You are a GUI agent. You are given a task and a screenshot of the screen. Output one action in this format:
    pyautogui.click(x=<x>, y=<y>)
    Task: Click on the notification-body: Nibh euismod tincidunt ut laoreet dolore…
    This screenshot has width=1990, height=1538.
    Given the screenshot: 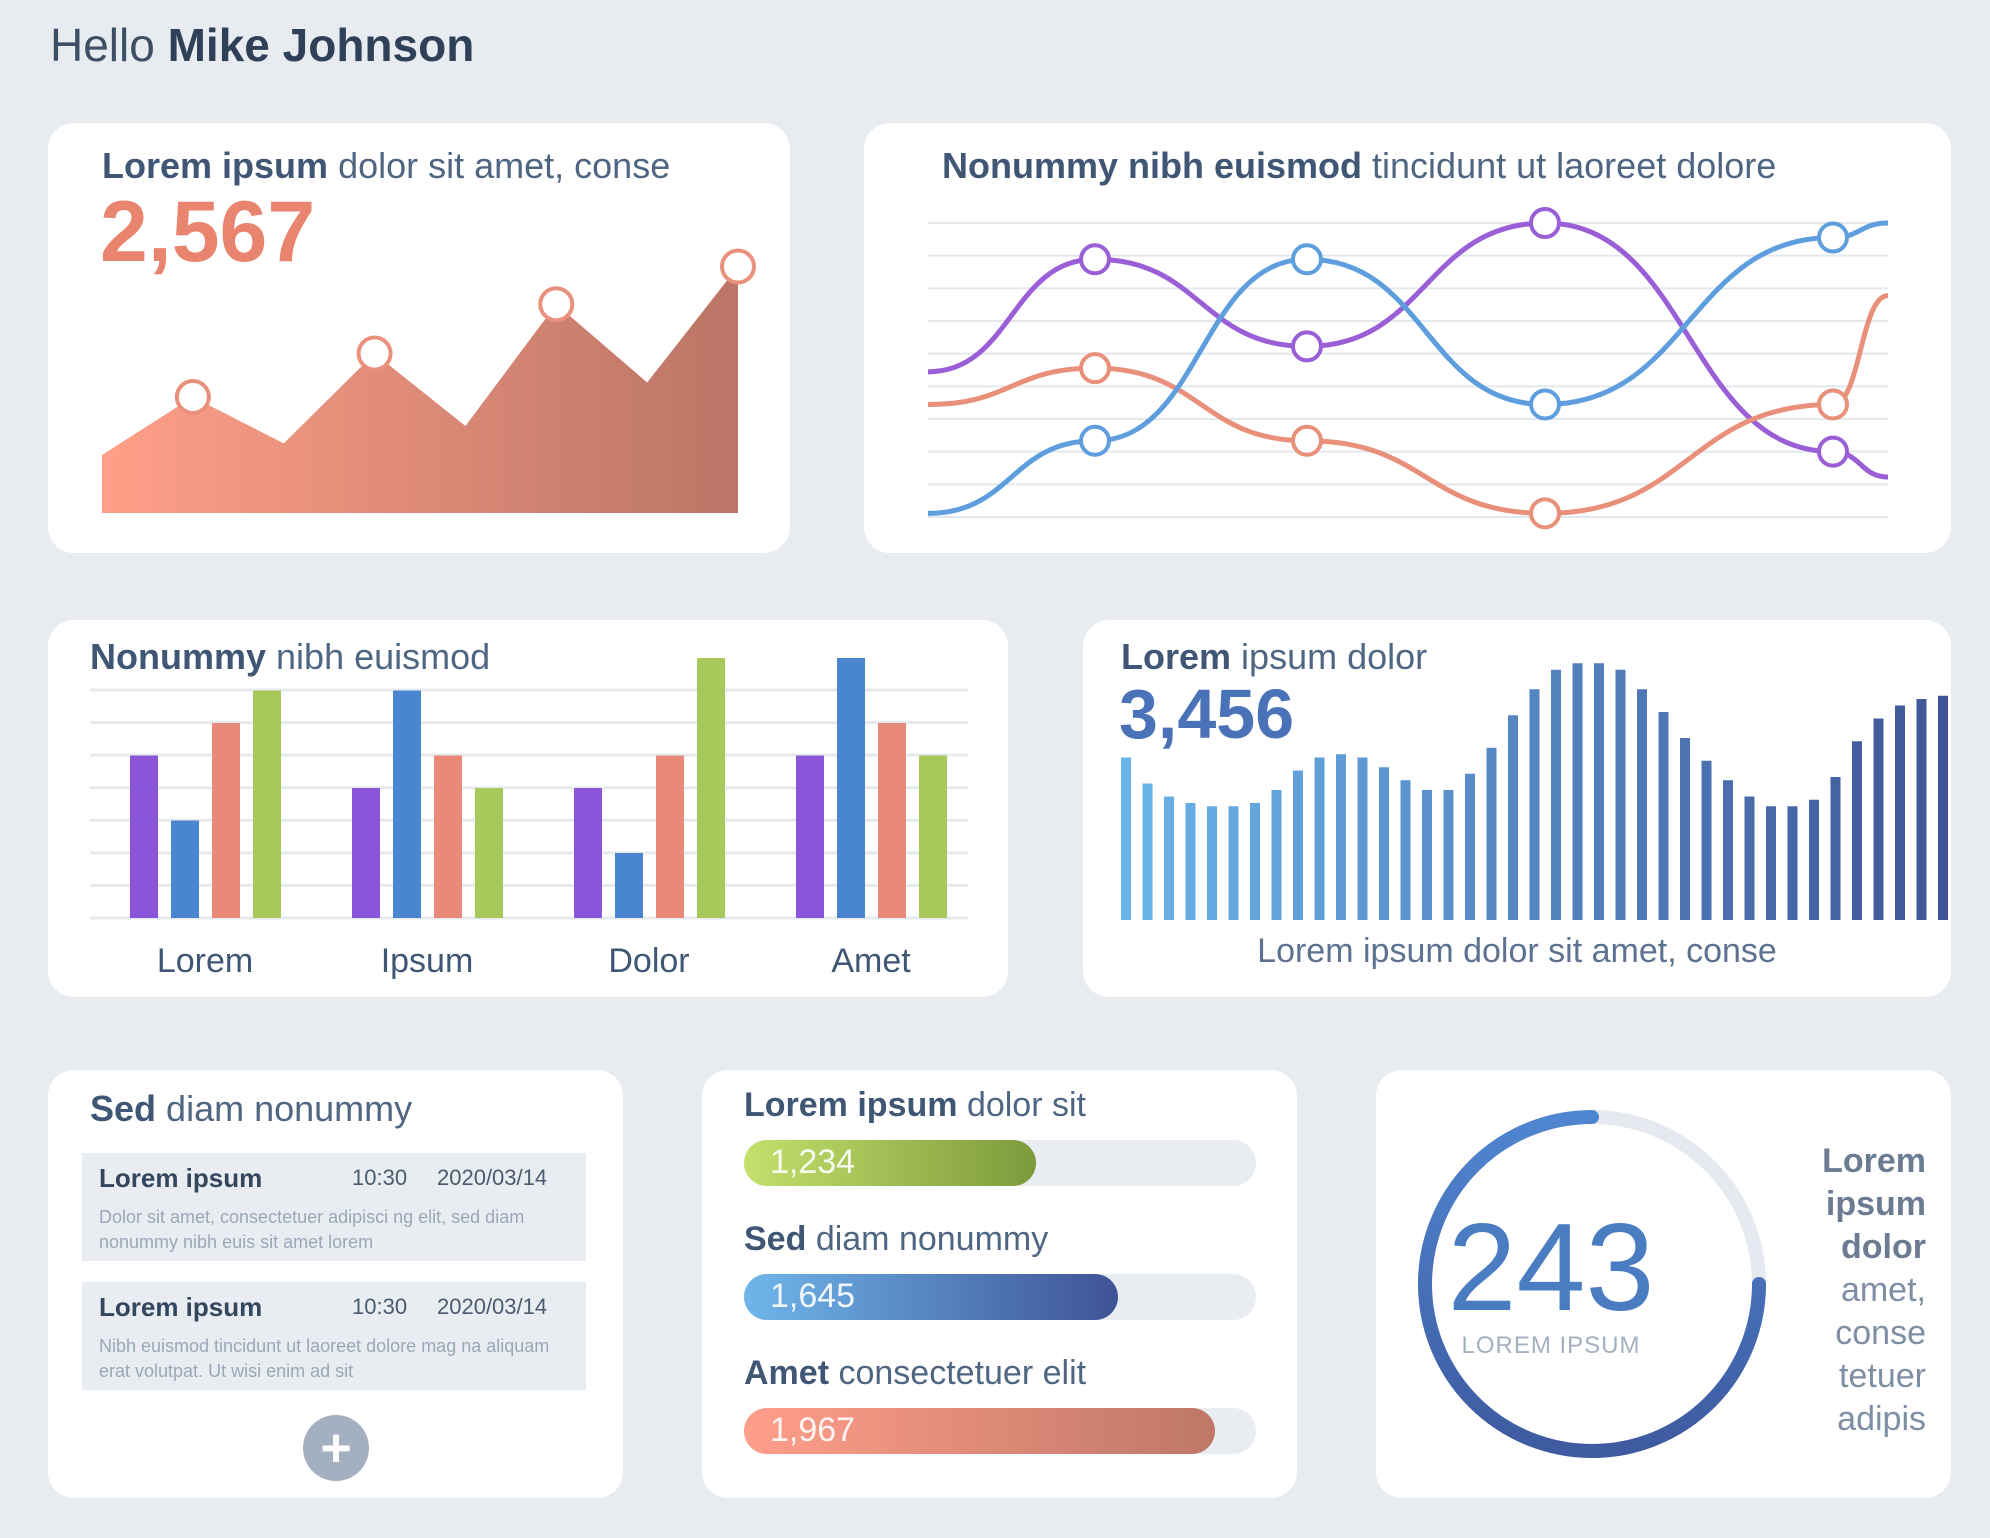 What is the action you would take?
    pyautogui.click(x=324, y=1358)
    